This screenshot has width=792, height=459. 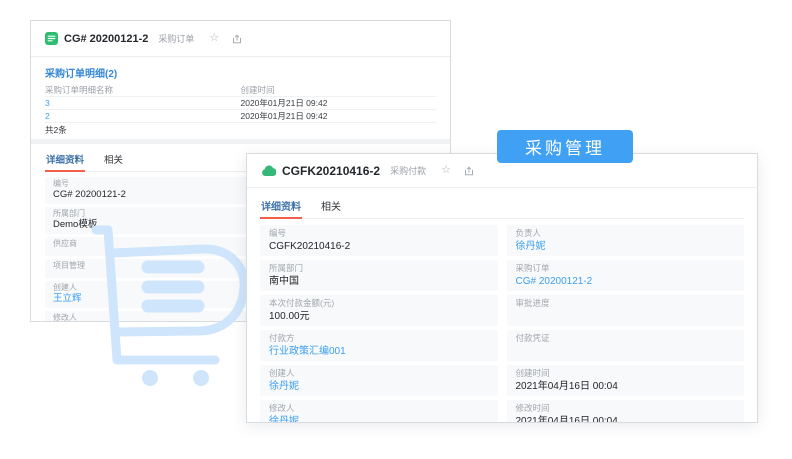 What do you see at coordinates (143, 116) in the screenshot?
I see `detail-row-link: 2` at bounding box center [143, 116].